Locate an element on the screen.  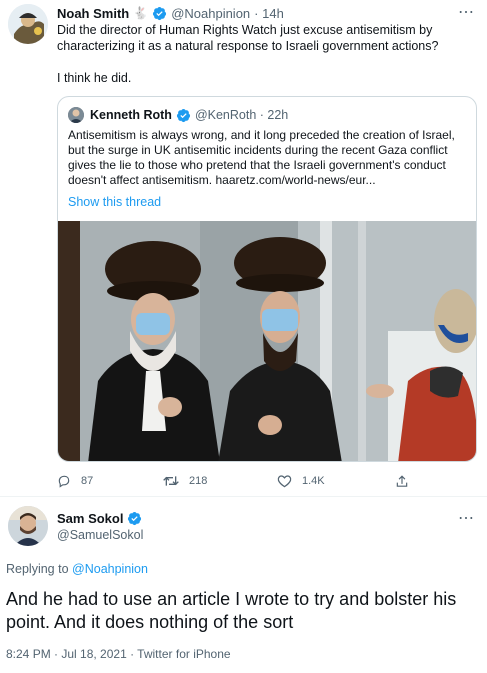
retweet-icon is located at coordinates (171, 481).